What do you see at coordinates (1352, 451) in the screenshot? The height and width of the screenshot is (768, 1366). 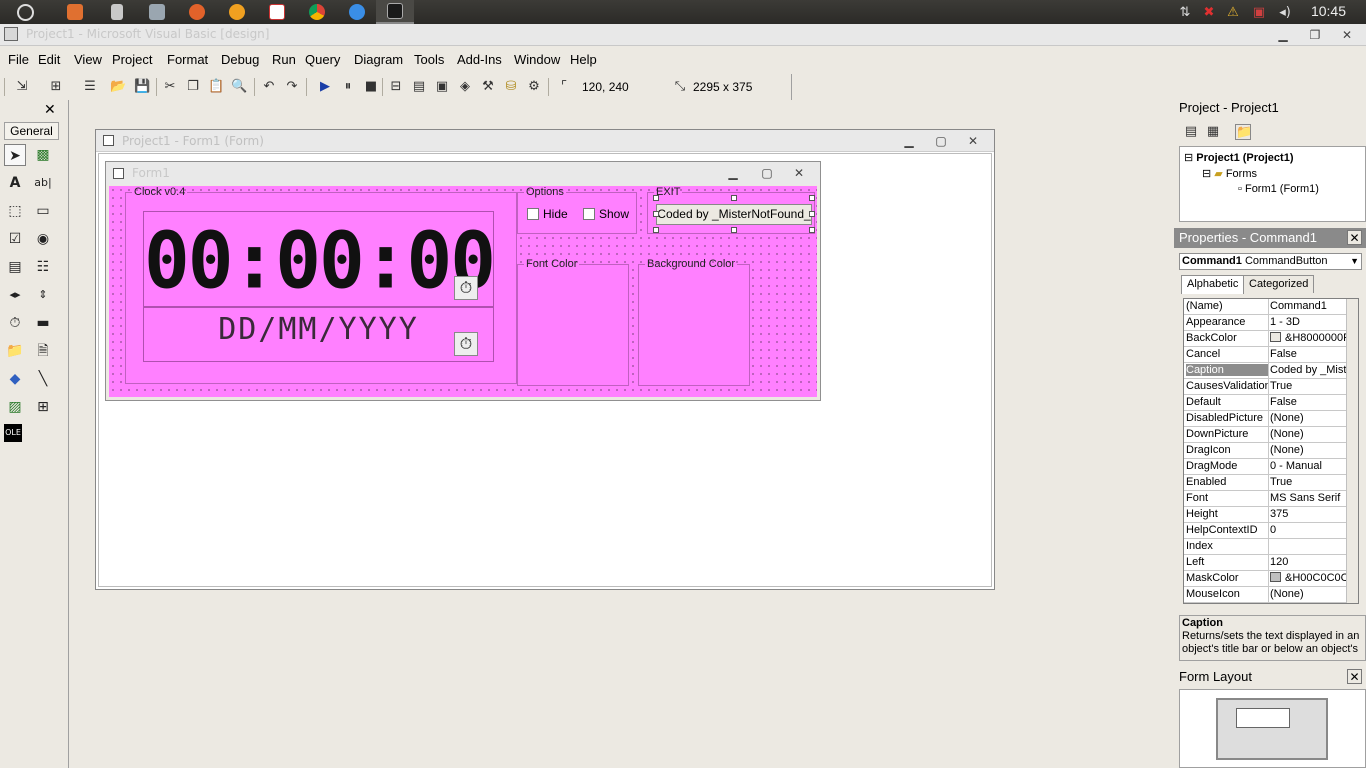 I see `properties-scrollbar` at bounding box center [1352, 451].